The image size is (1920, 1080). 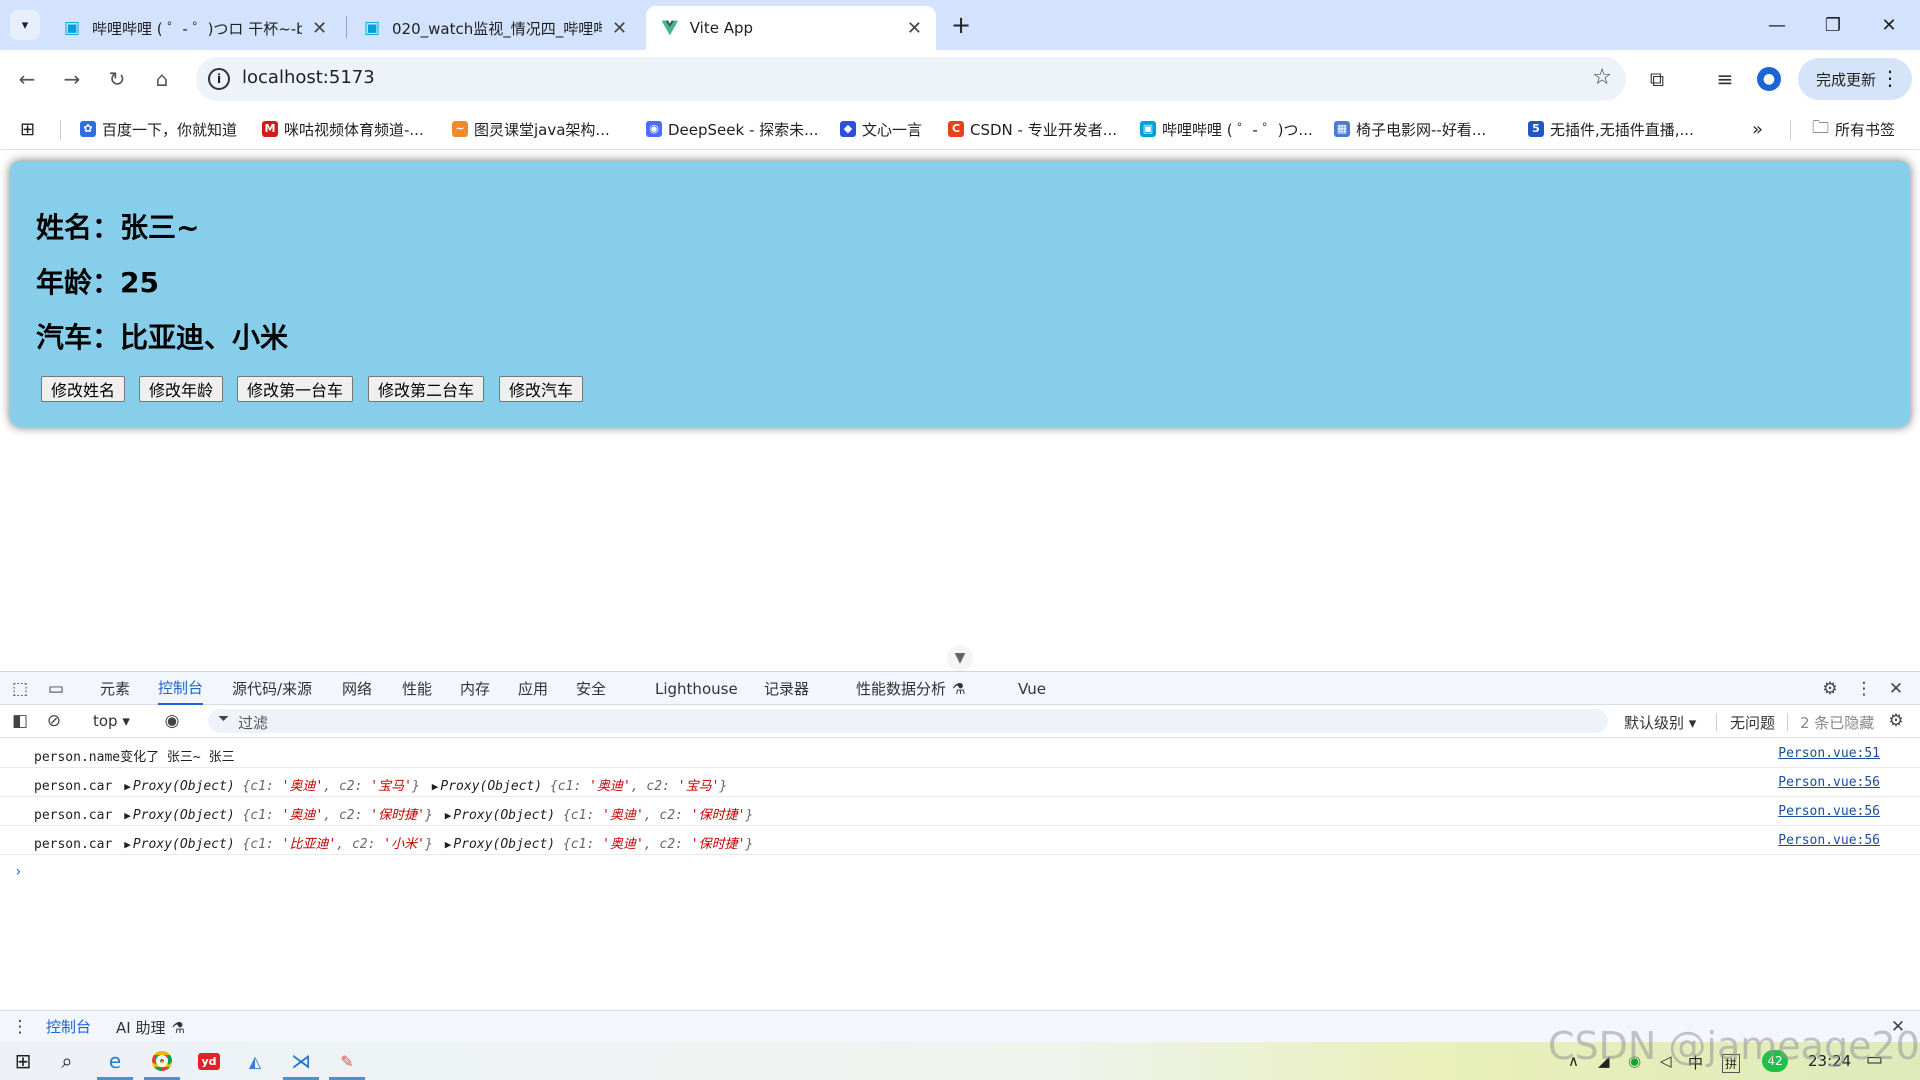 What do you see at coordinates (56, 689) in the screenshot?
I see `device-toggle-icon: ▭` at bounding box center [56, 689].